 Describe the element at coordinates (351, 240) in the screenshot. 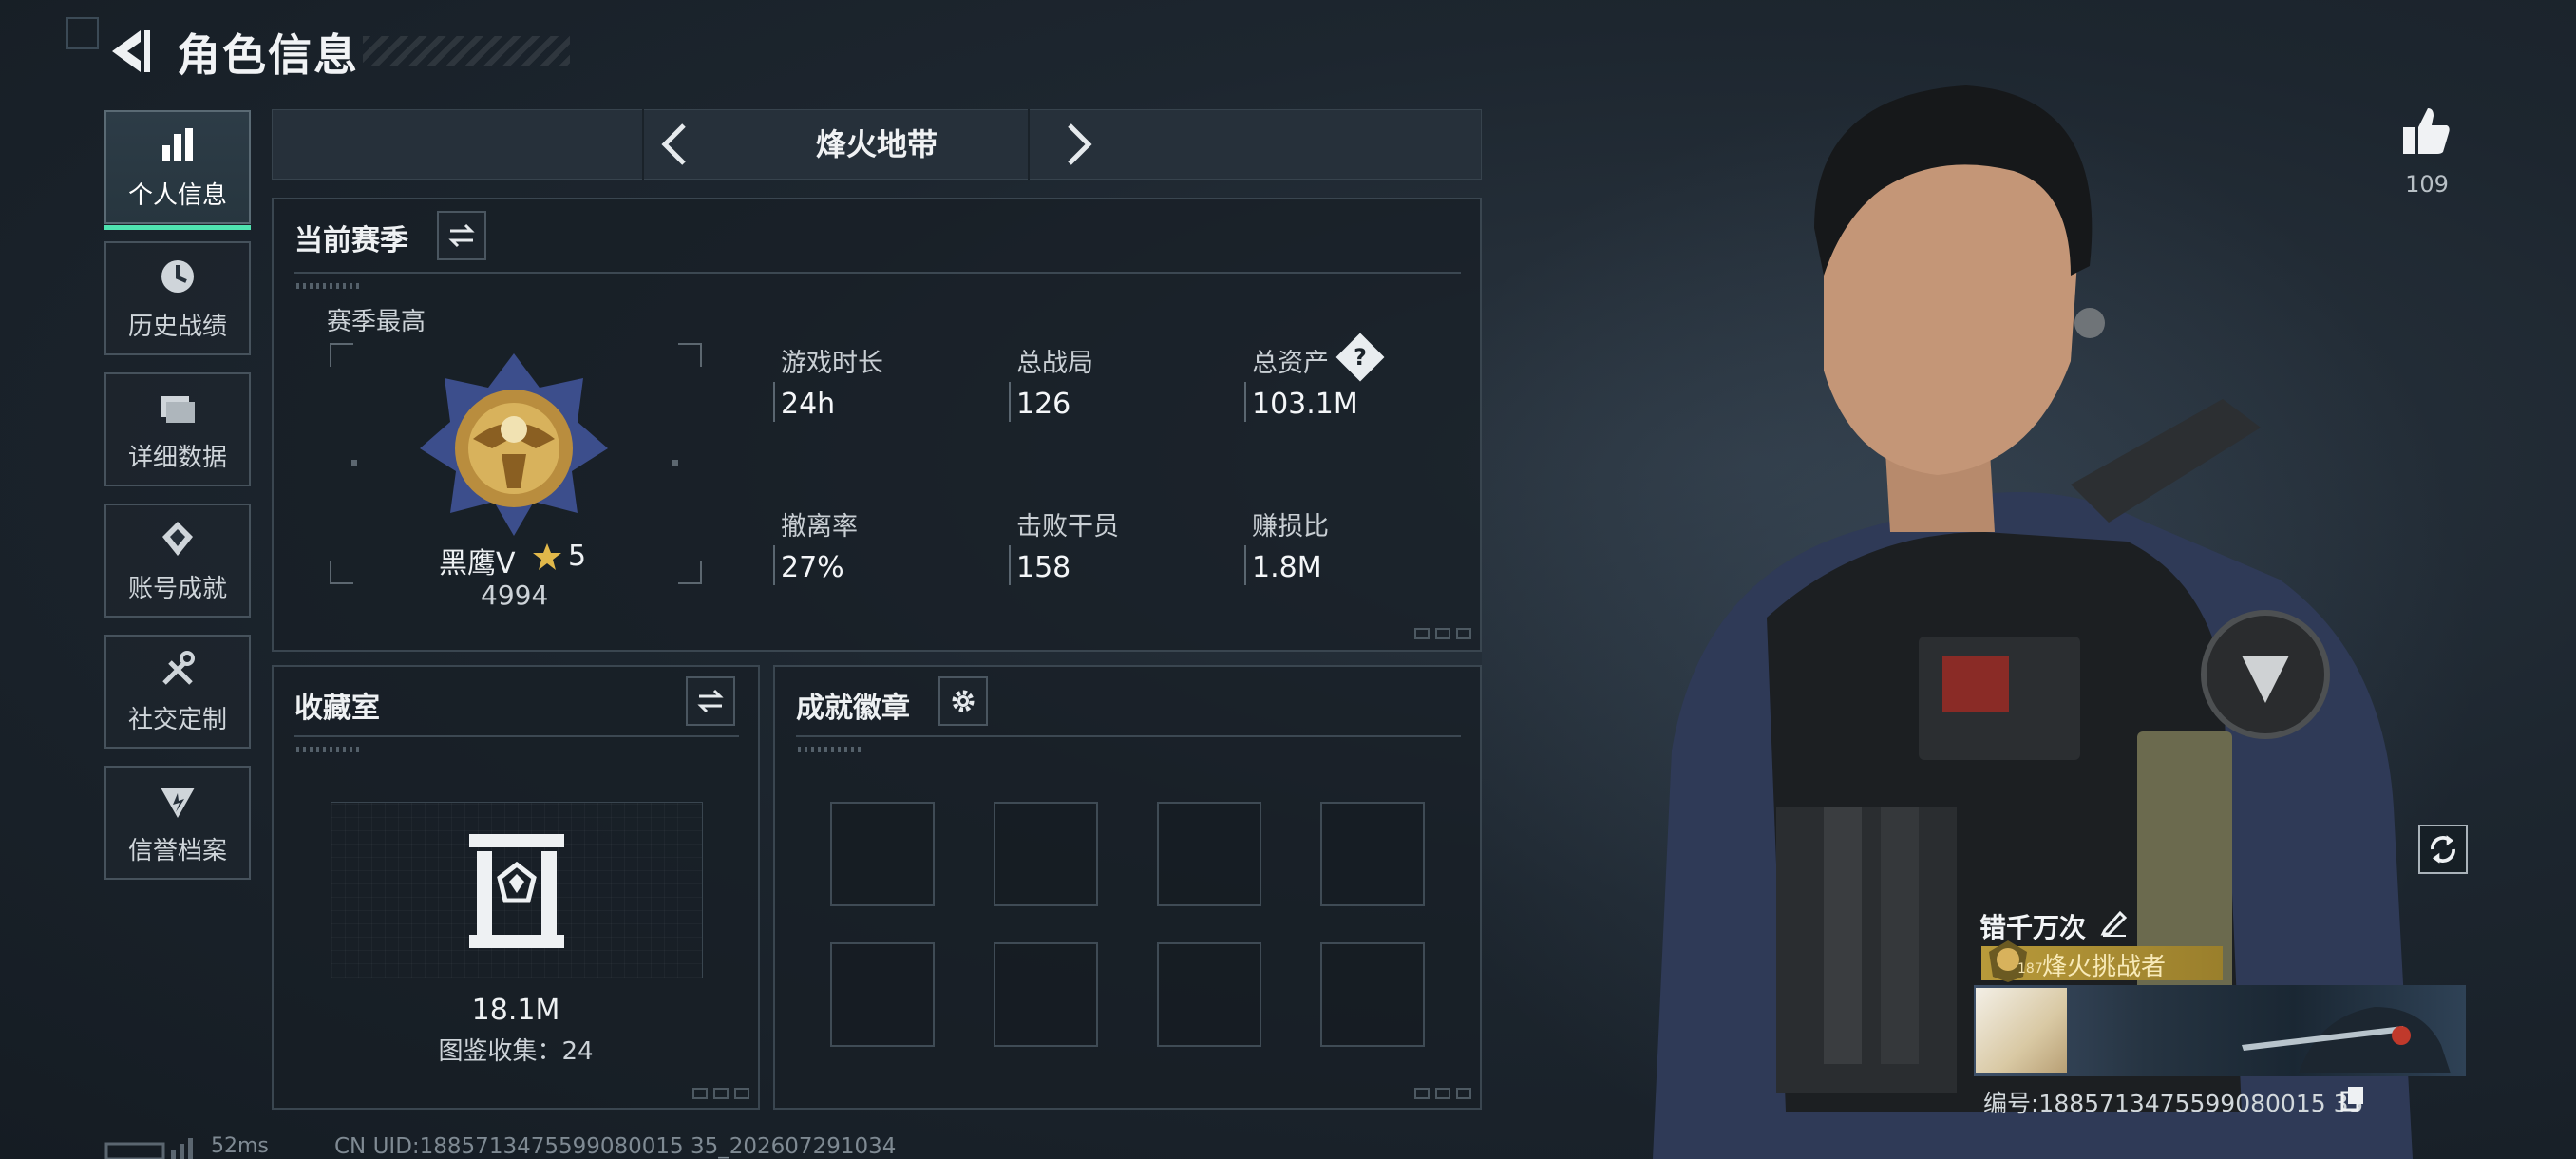

I see `season-panel-title: 当前赛季` at that location.